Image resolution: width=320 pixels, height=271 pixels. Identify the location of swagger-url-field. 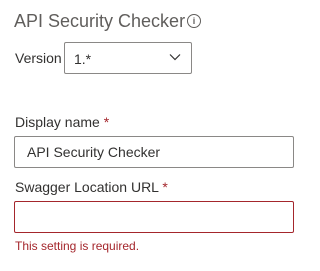
(154, 217).